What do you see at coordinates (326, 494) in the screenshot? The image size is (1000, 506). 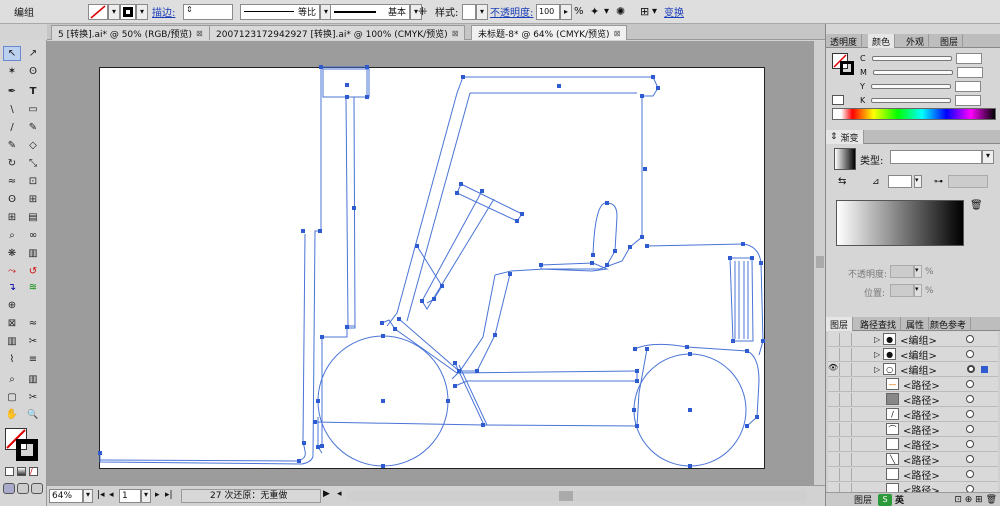 I see `status-menu-icon: ▶` at bounding box center [326, 494].